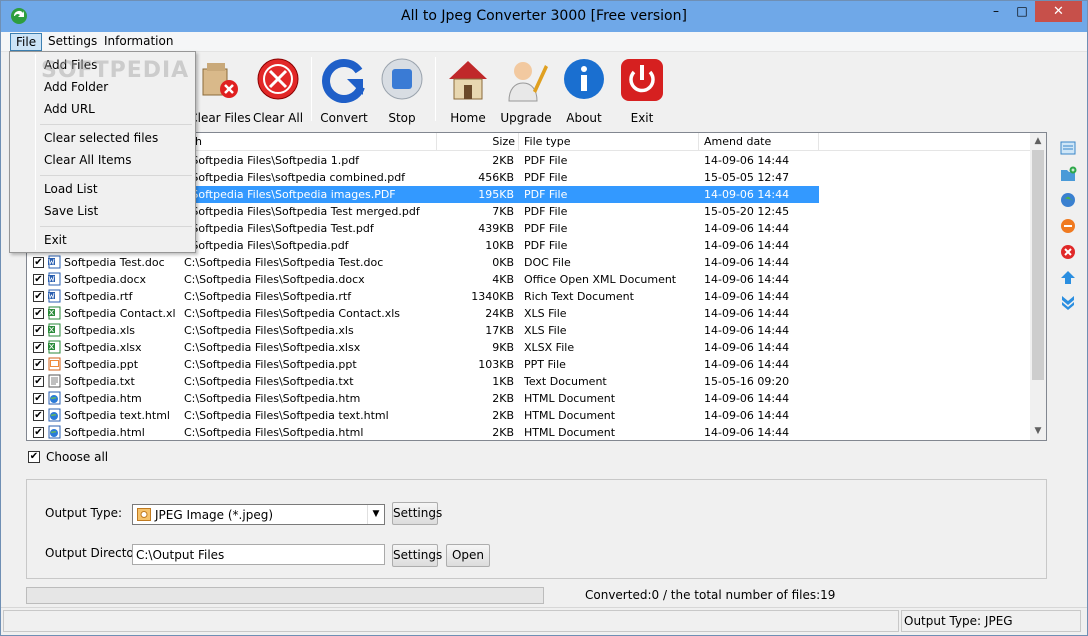 Image resolution: width=1088 pixels, height=636 pixels. Describe the element at coordinates (642, 80) in the screenshot. I see `power-icon` at that location.